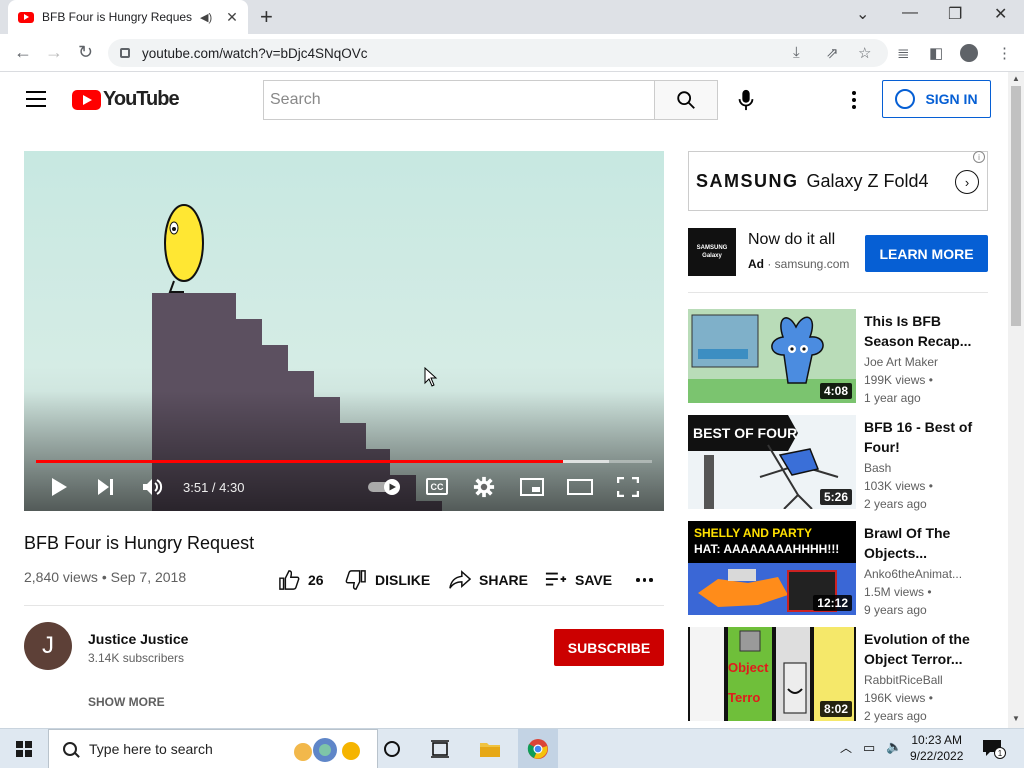 Image resolution: width=1024 pixels, height=768 pixels. What do you see at coordinates (392, 749) in the screenshot?
I see `cortana-icon` at bounding box center [392, 749].